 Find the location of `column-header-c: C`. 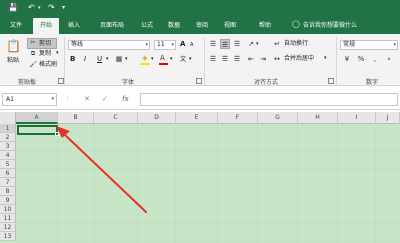

column-header-c: C is located at coordinates (116, 118).